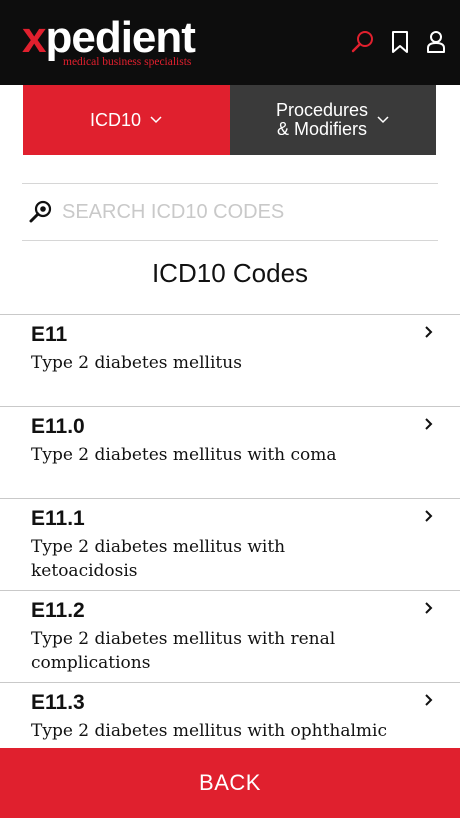 The image size is (460, 818). What do you see at coordinates (322, 129) in the screenshot?
I see `tab-procedures-line2: & Modifiers` at bounding box center [322, 129].